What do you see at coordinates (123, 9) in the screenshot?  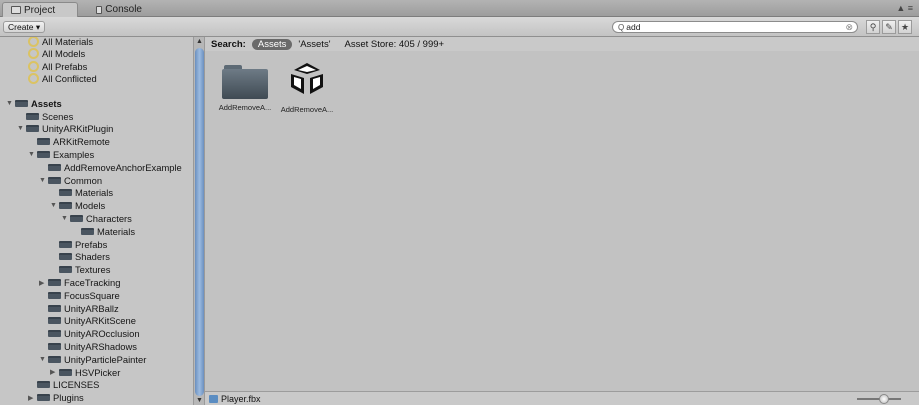 I see `tab-console-label: Console` at bounding box center [123, 9].